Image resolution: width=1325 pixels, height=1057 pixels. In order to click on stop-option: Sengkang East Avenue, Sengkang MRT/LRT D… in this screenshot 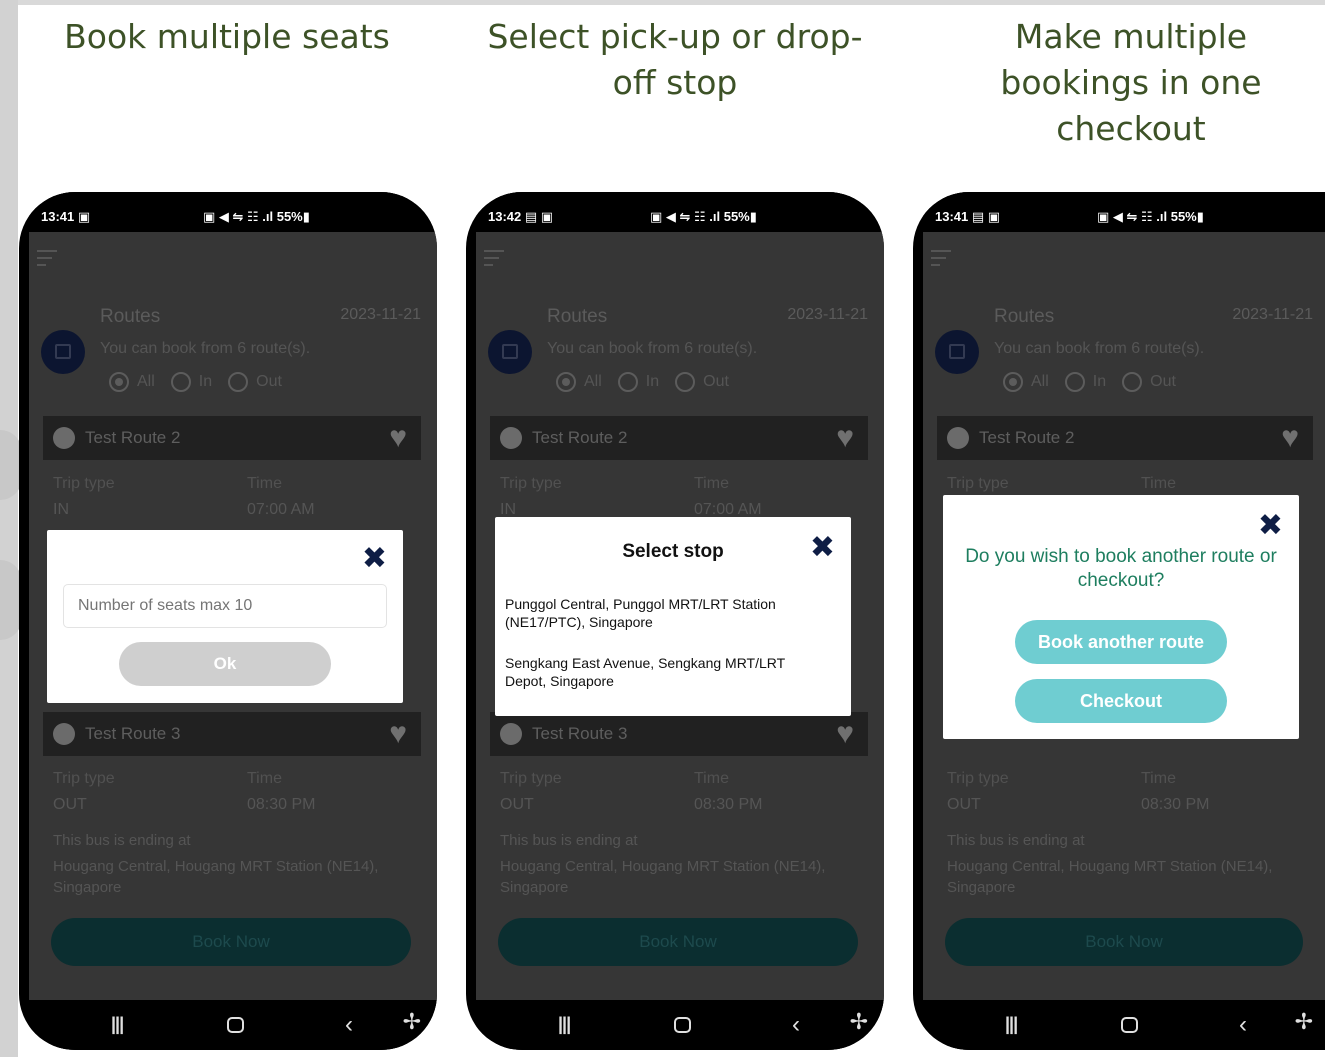, I will do `click(665, 672)`.